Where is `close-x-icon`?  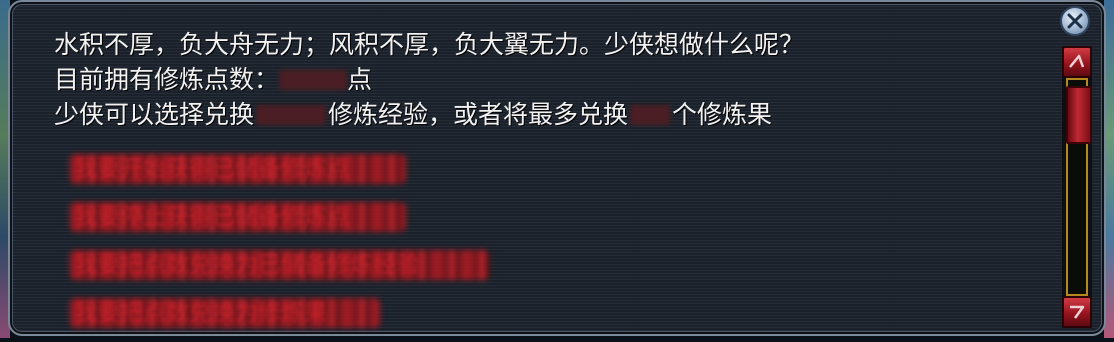 close-x-icon is located at coordinates (1075, 21).